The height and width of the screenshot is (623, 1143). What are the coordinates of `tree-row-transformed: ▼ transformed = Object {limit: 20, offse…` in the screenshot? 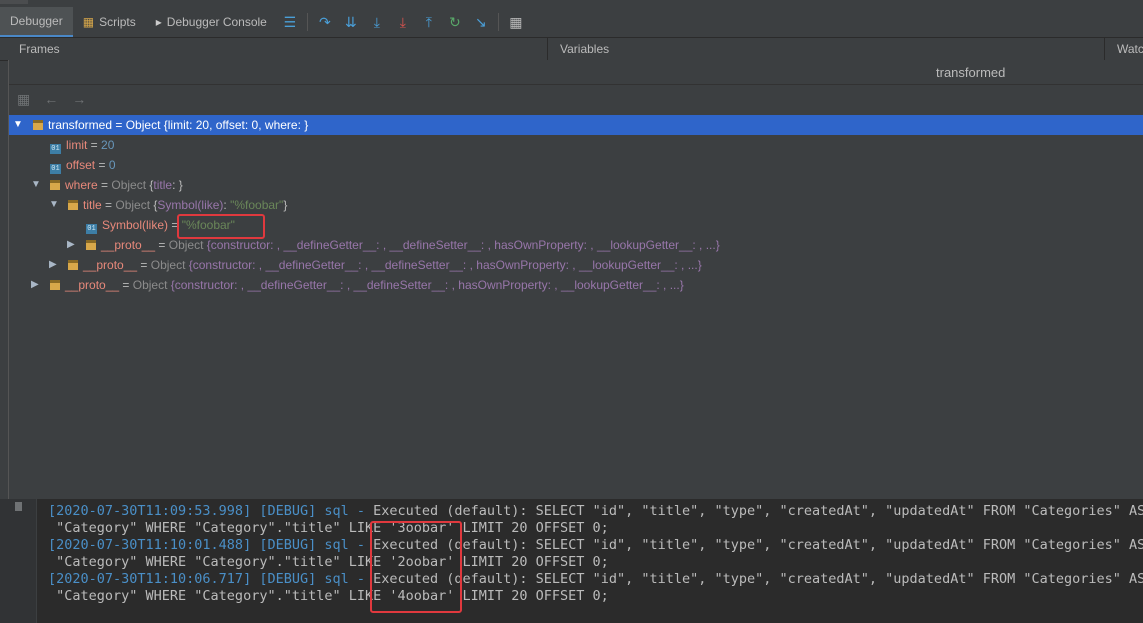 It's located at (576, 125).